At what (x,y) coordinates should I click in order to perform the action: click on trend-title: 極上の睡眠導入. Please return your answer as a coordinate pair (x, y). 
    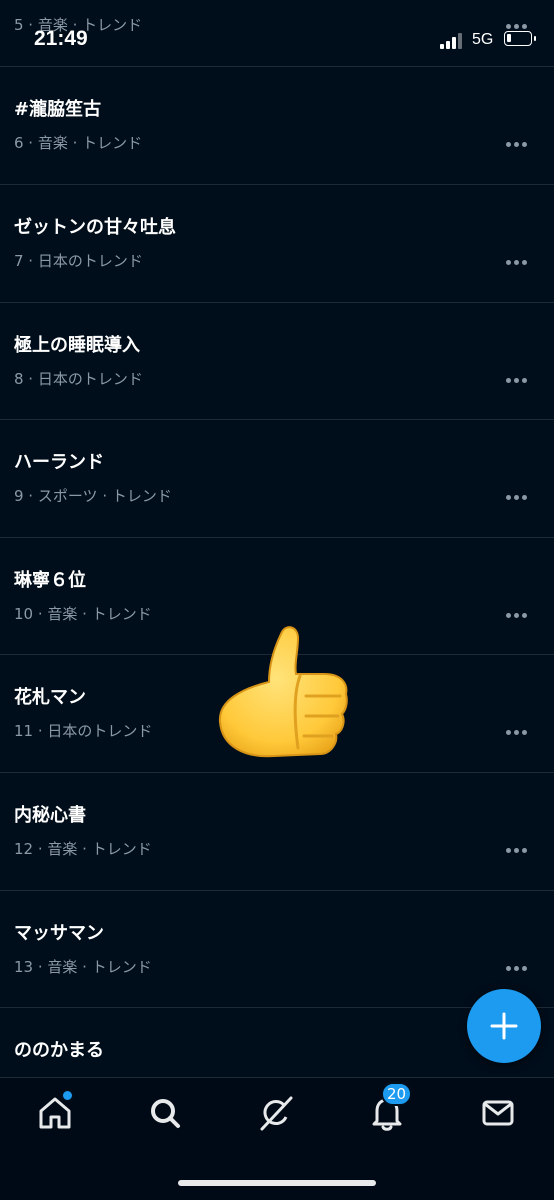
    Looking at the image, I should click on (77, 345).